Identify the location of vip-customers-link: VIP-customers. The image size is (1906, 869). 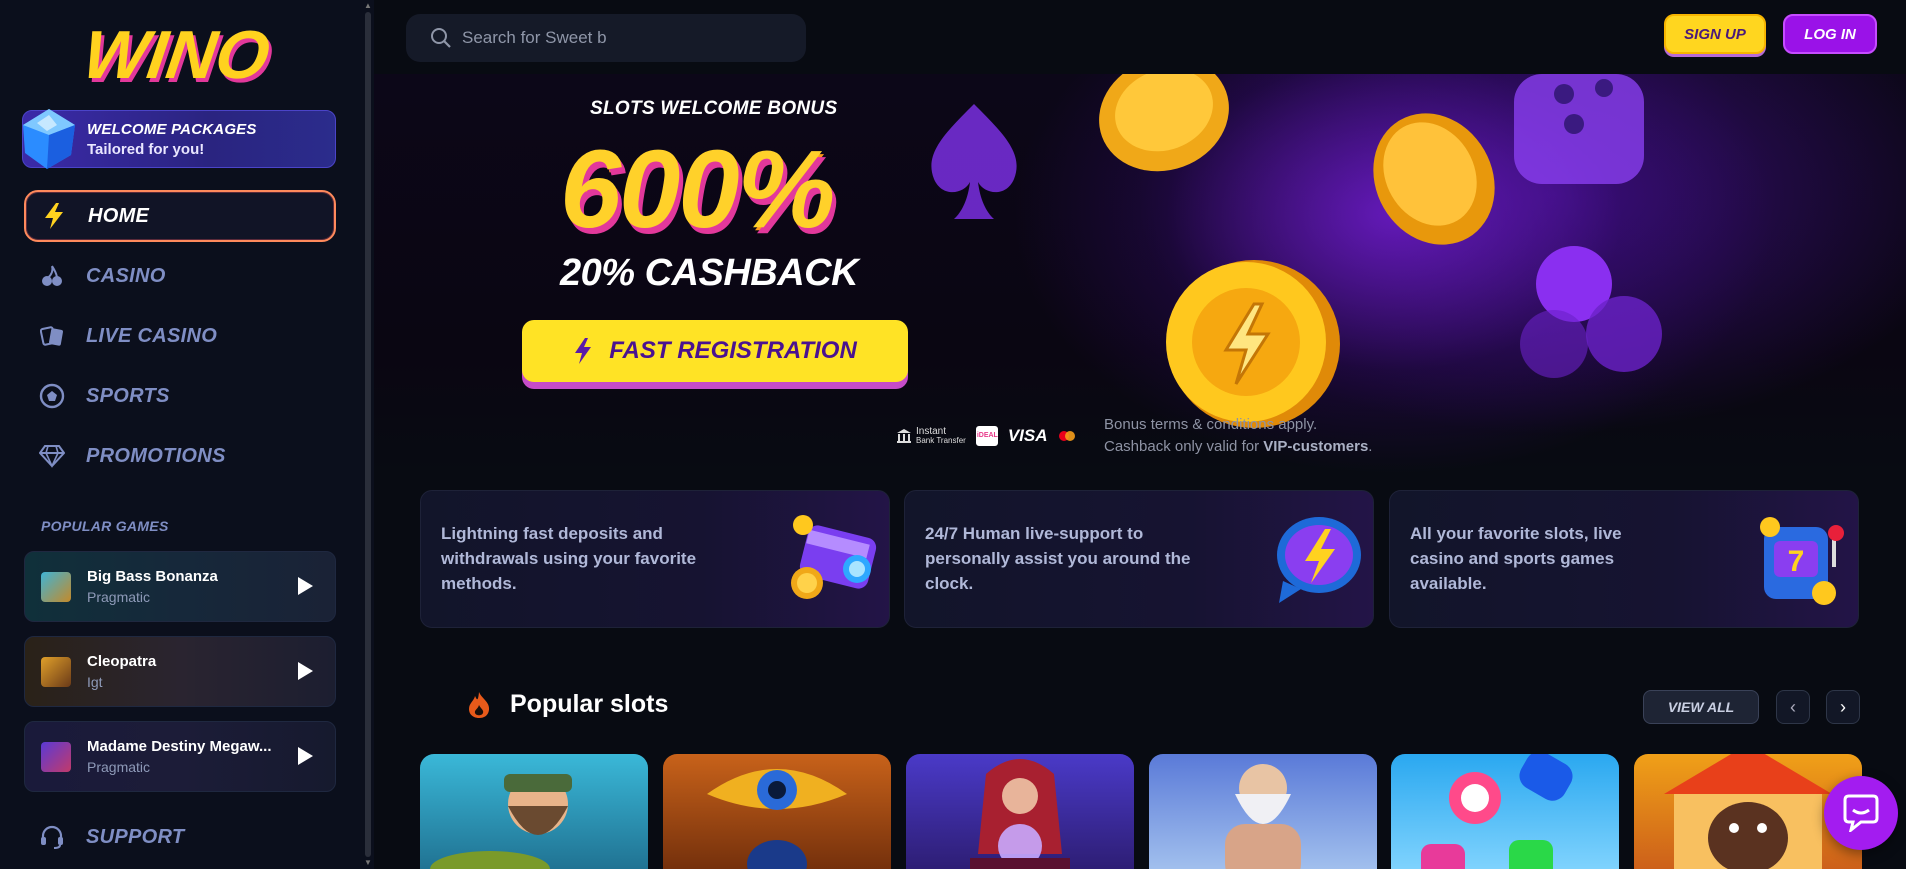
(1315, 446).